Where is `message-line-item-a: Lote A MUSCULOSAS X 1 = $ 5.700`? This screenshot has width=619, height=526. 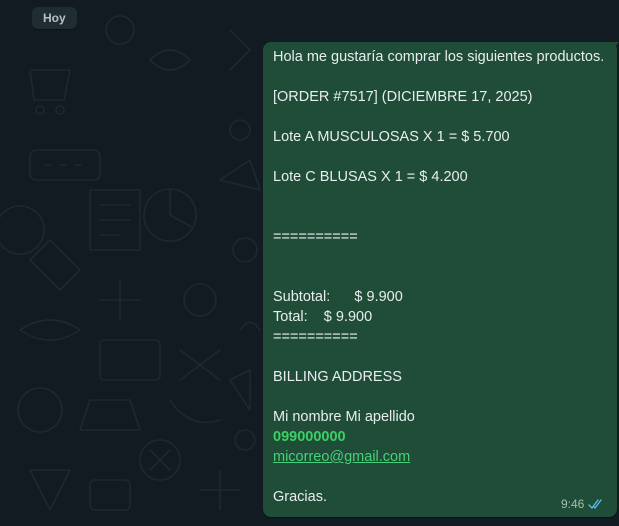
message-line-item-a: Lote A MUSCULOSAS X 1 = $ 5.700 is located at coordinates (391, 137).